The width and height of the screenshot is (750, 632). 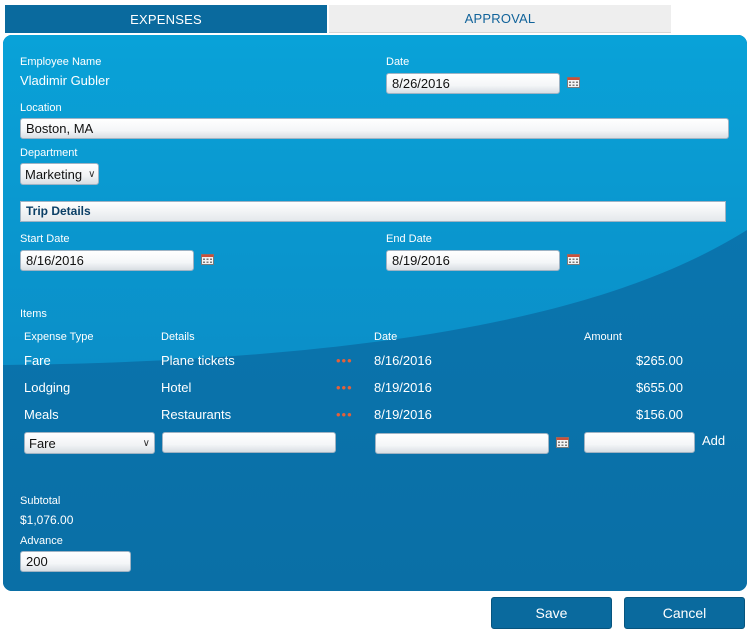 I want to click on trip-details-header: Trip Details, so click(x=373, y=211).